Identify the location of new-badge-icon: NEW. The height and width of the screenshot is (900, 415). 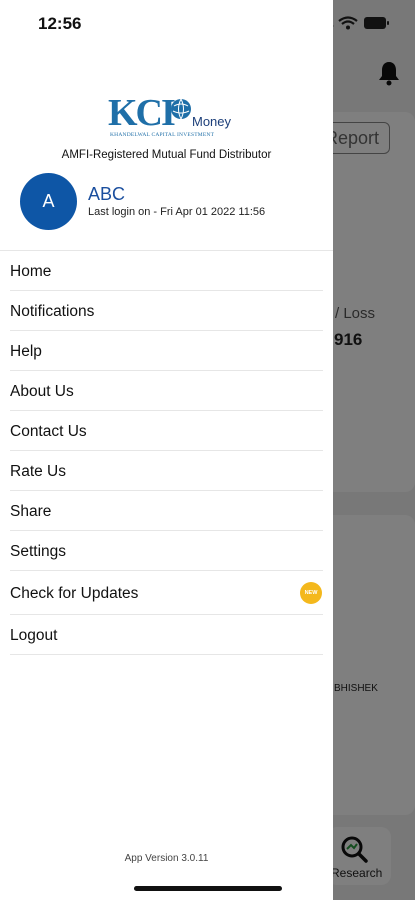
(311, 593).